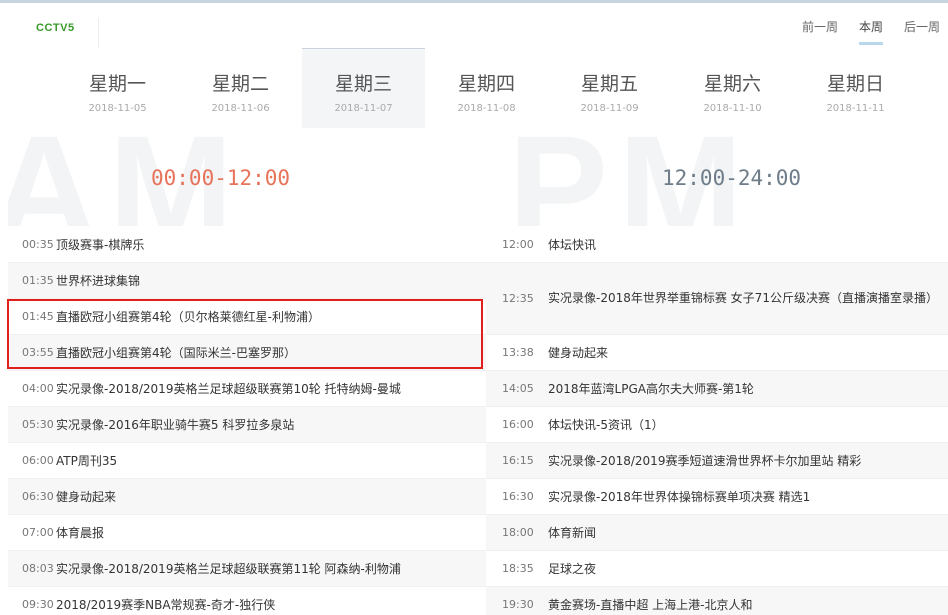 The image size is (948, 615). I want to click on program-row: 14:05 2018年蓝湾LPGA高尔夫大师赛-第1轮, so click(717, 389).